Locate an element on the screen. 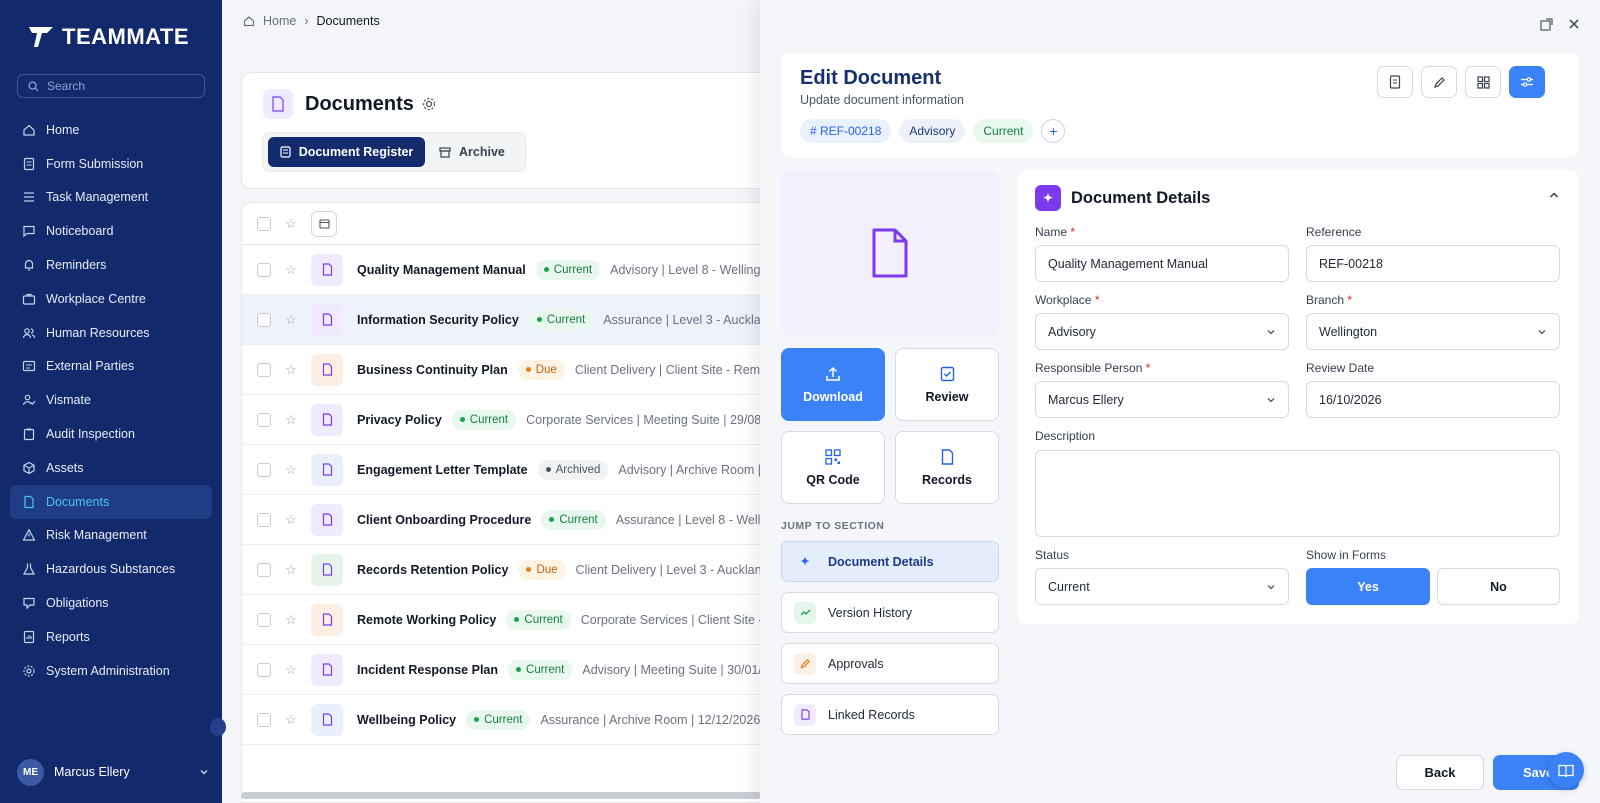 Image resolution: width=1600 pixels, height=803 pixels. sidebar-item-system-administration: System Administration is located at coordinates (111, 671).